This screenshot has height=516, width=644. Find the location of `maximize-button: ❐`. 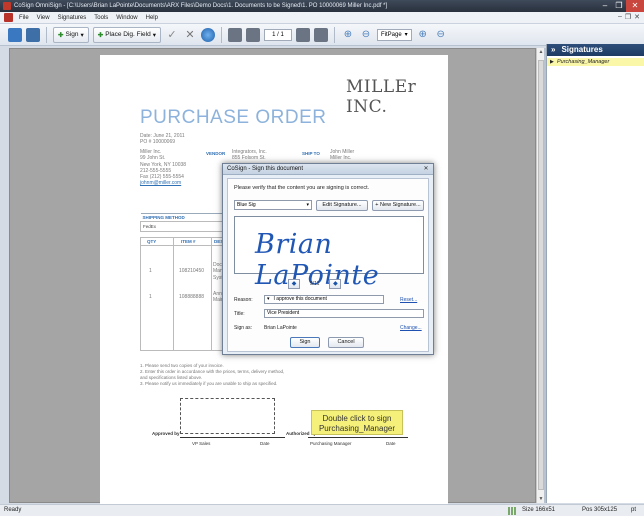

maximize-button: ❐ is located at coordinates (619, 6).